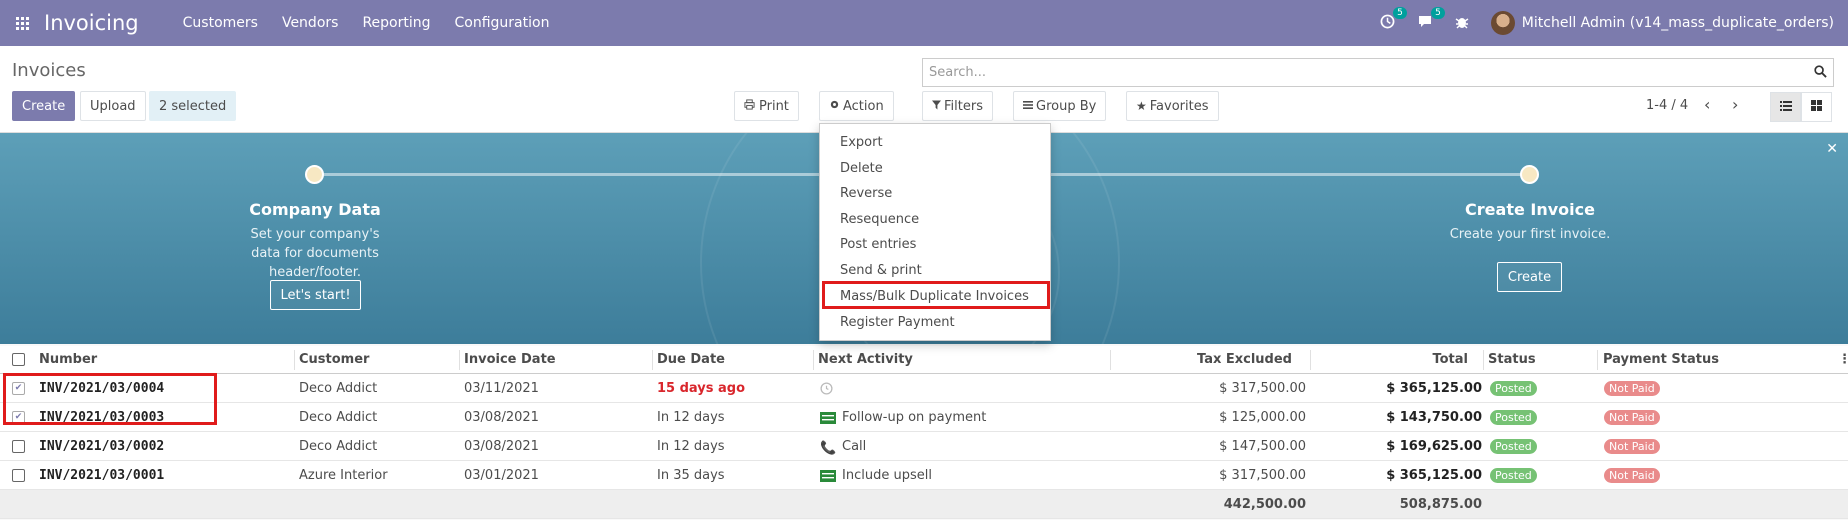  Describe the element at coordinates (1735, 104) in the screenshot. I see `pager-next-icon: ›` at that location.